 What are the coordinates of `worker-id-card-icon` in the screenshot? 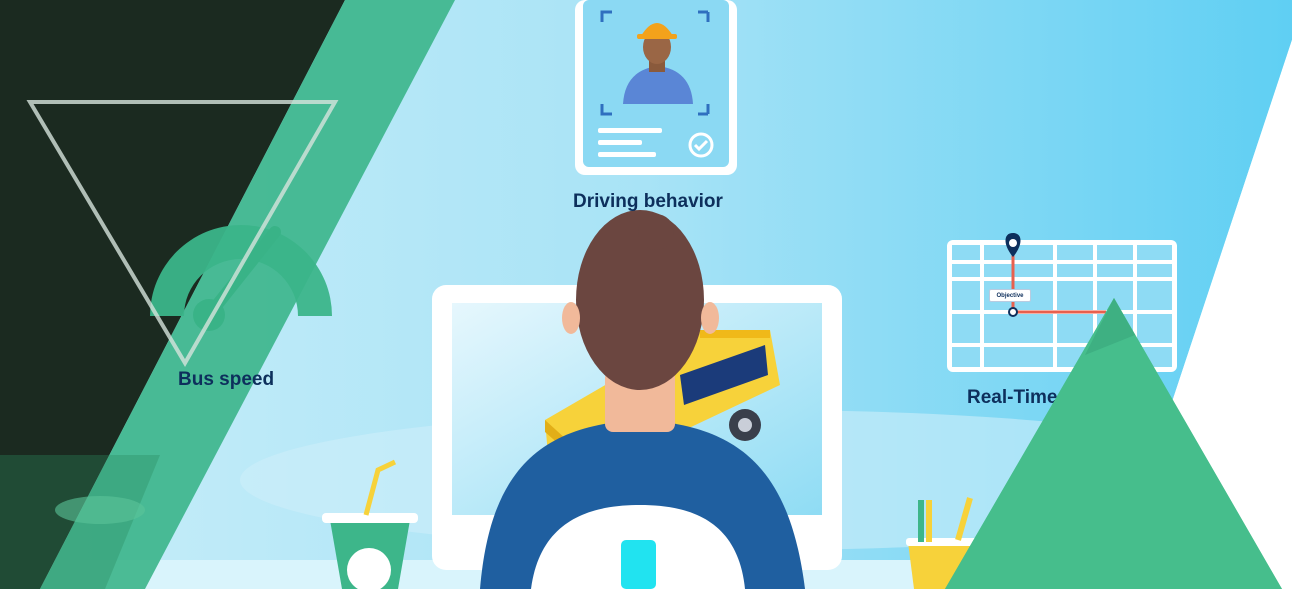 It's located at (656, 87).